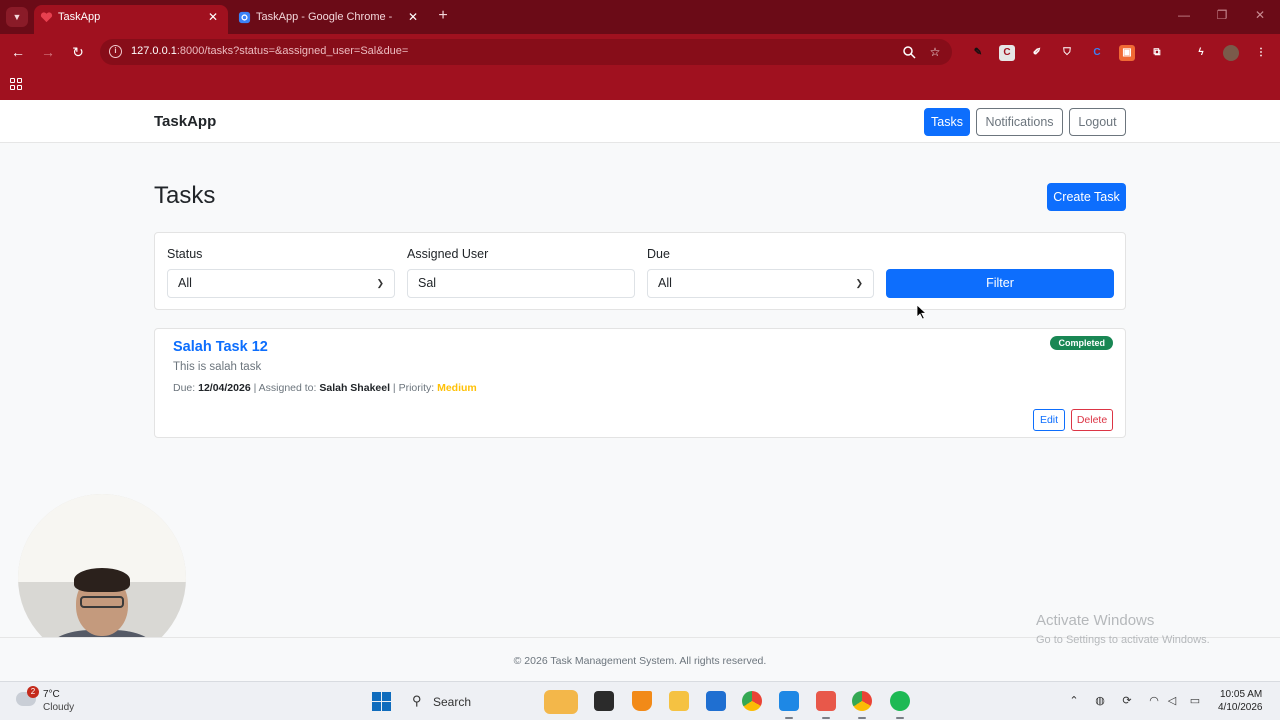 This screenshot has width=1280, height=720. I want to click on window-close-icon: ✕, so click(1260, 15).